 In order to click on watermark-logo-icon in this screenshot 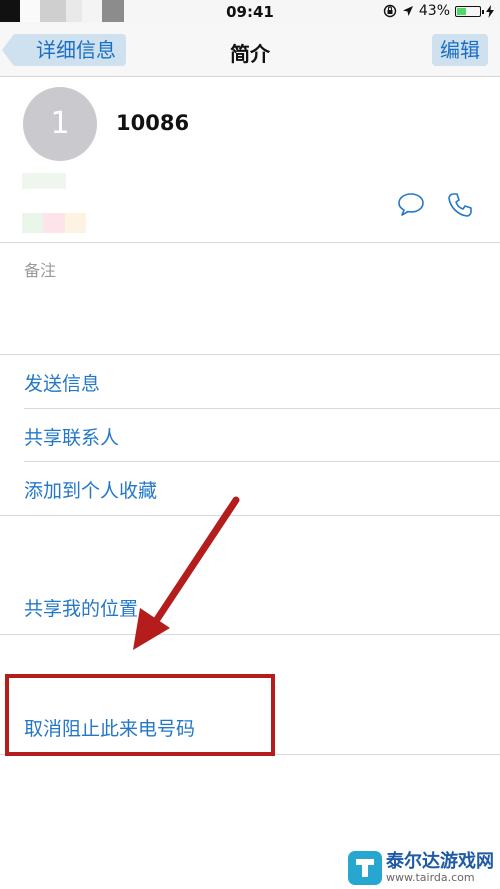, I will do `click(365, 868)`.